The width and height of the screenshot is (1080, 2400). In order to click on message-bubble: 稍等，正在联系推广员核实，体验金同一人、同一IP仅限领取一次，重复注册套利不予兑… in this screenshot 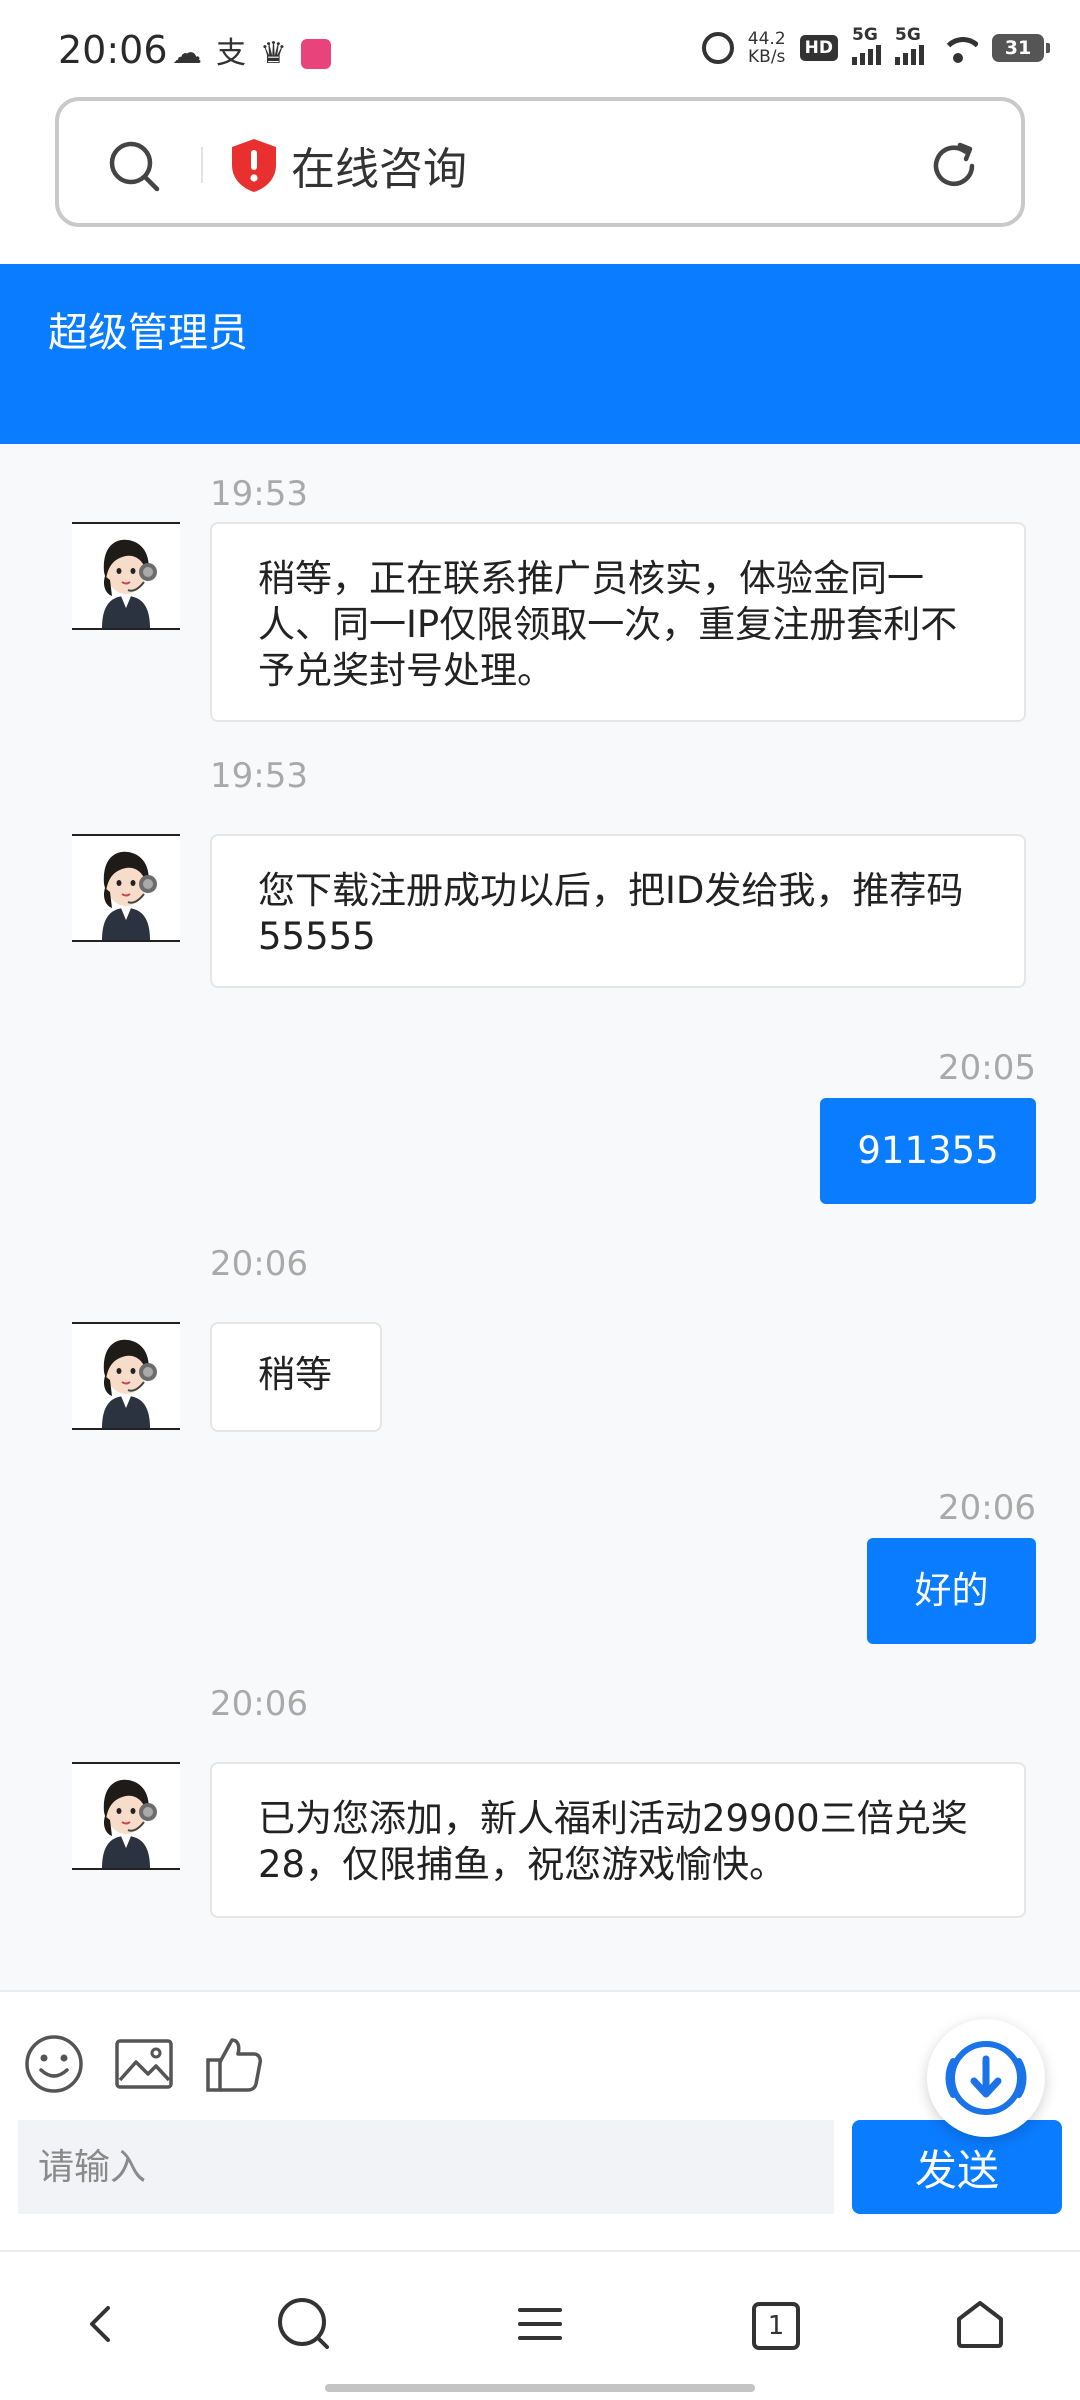, I will do `click(618, 622)`.